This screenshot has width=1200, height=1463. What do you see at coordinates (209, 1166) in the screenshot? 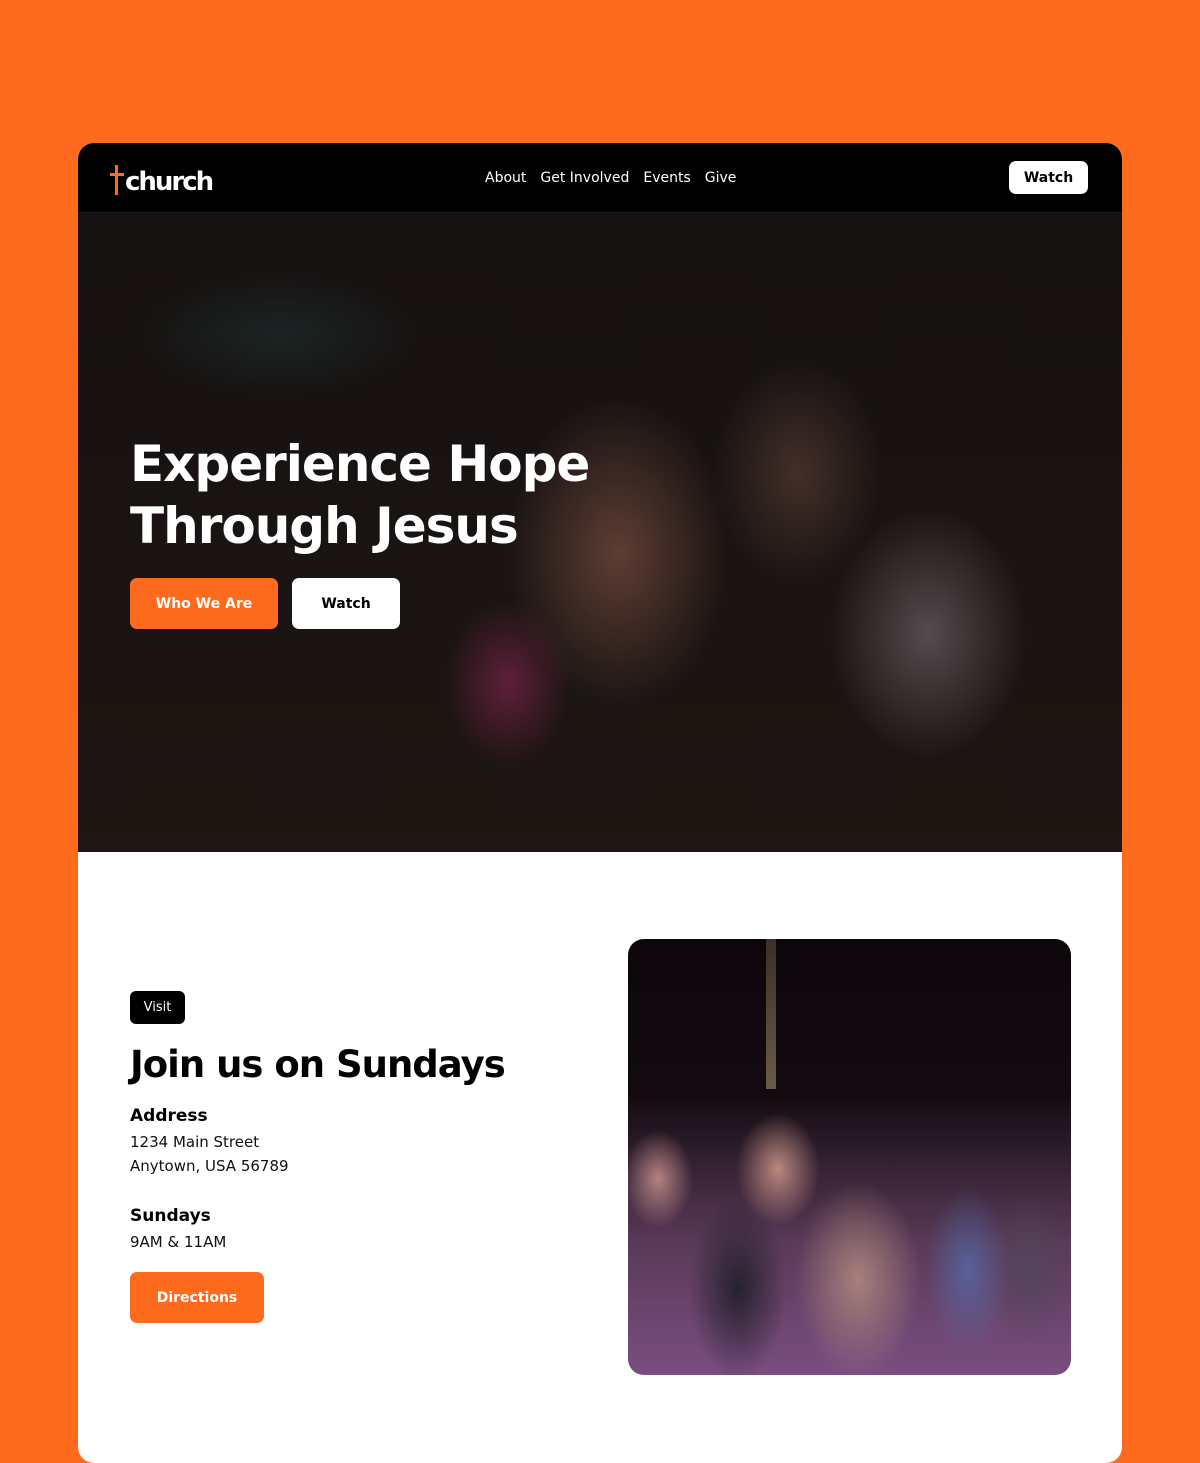
I see `address-line-2: Anytown, USA 56789` at bounding box center [209, 1166].